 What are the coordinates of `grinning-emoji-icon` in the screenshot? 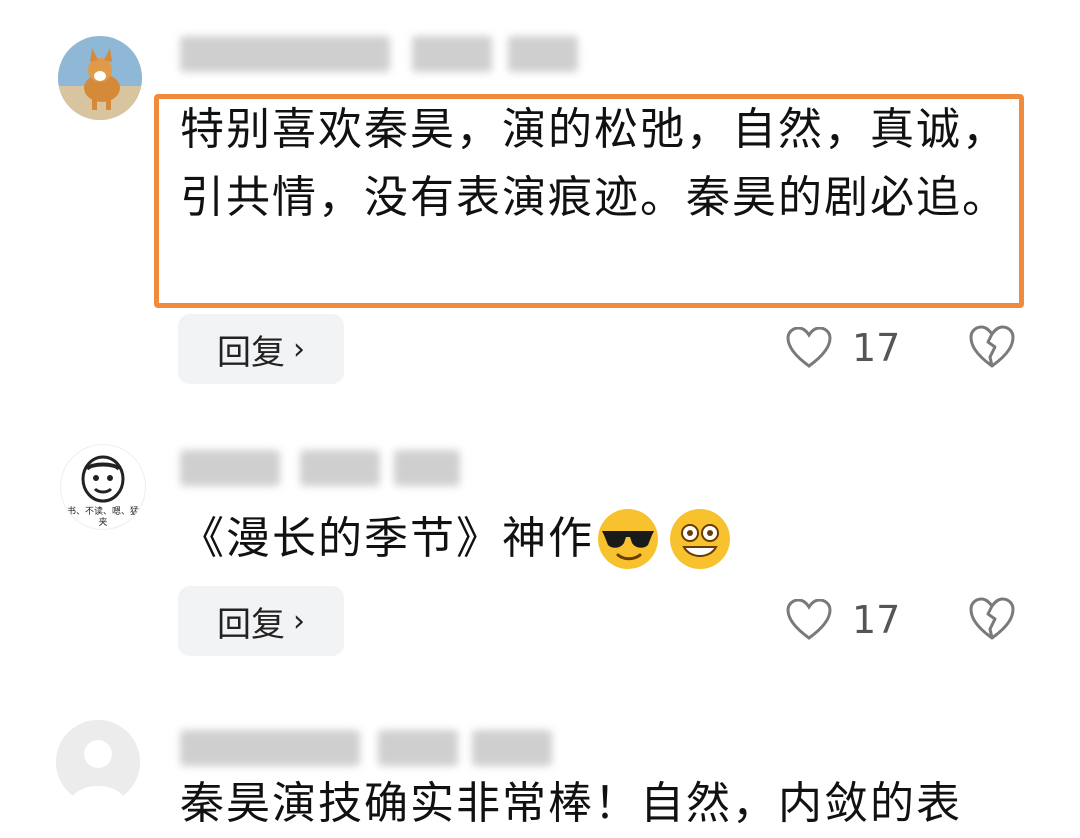 It's located at (700, 539).